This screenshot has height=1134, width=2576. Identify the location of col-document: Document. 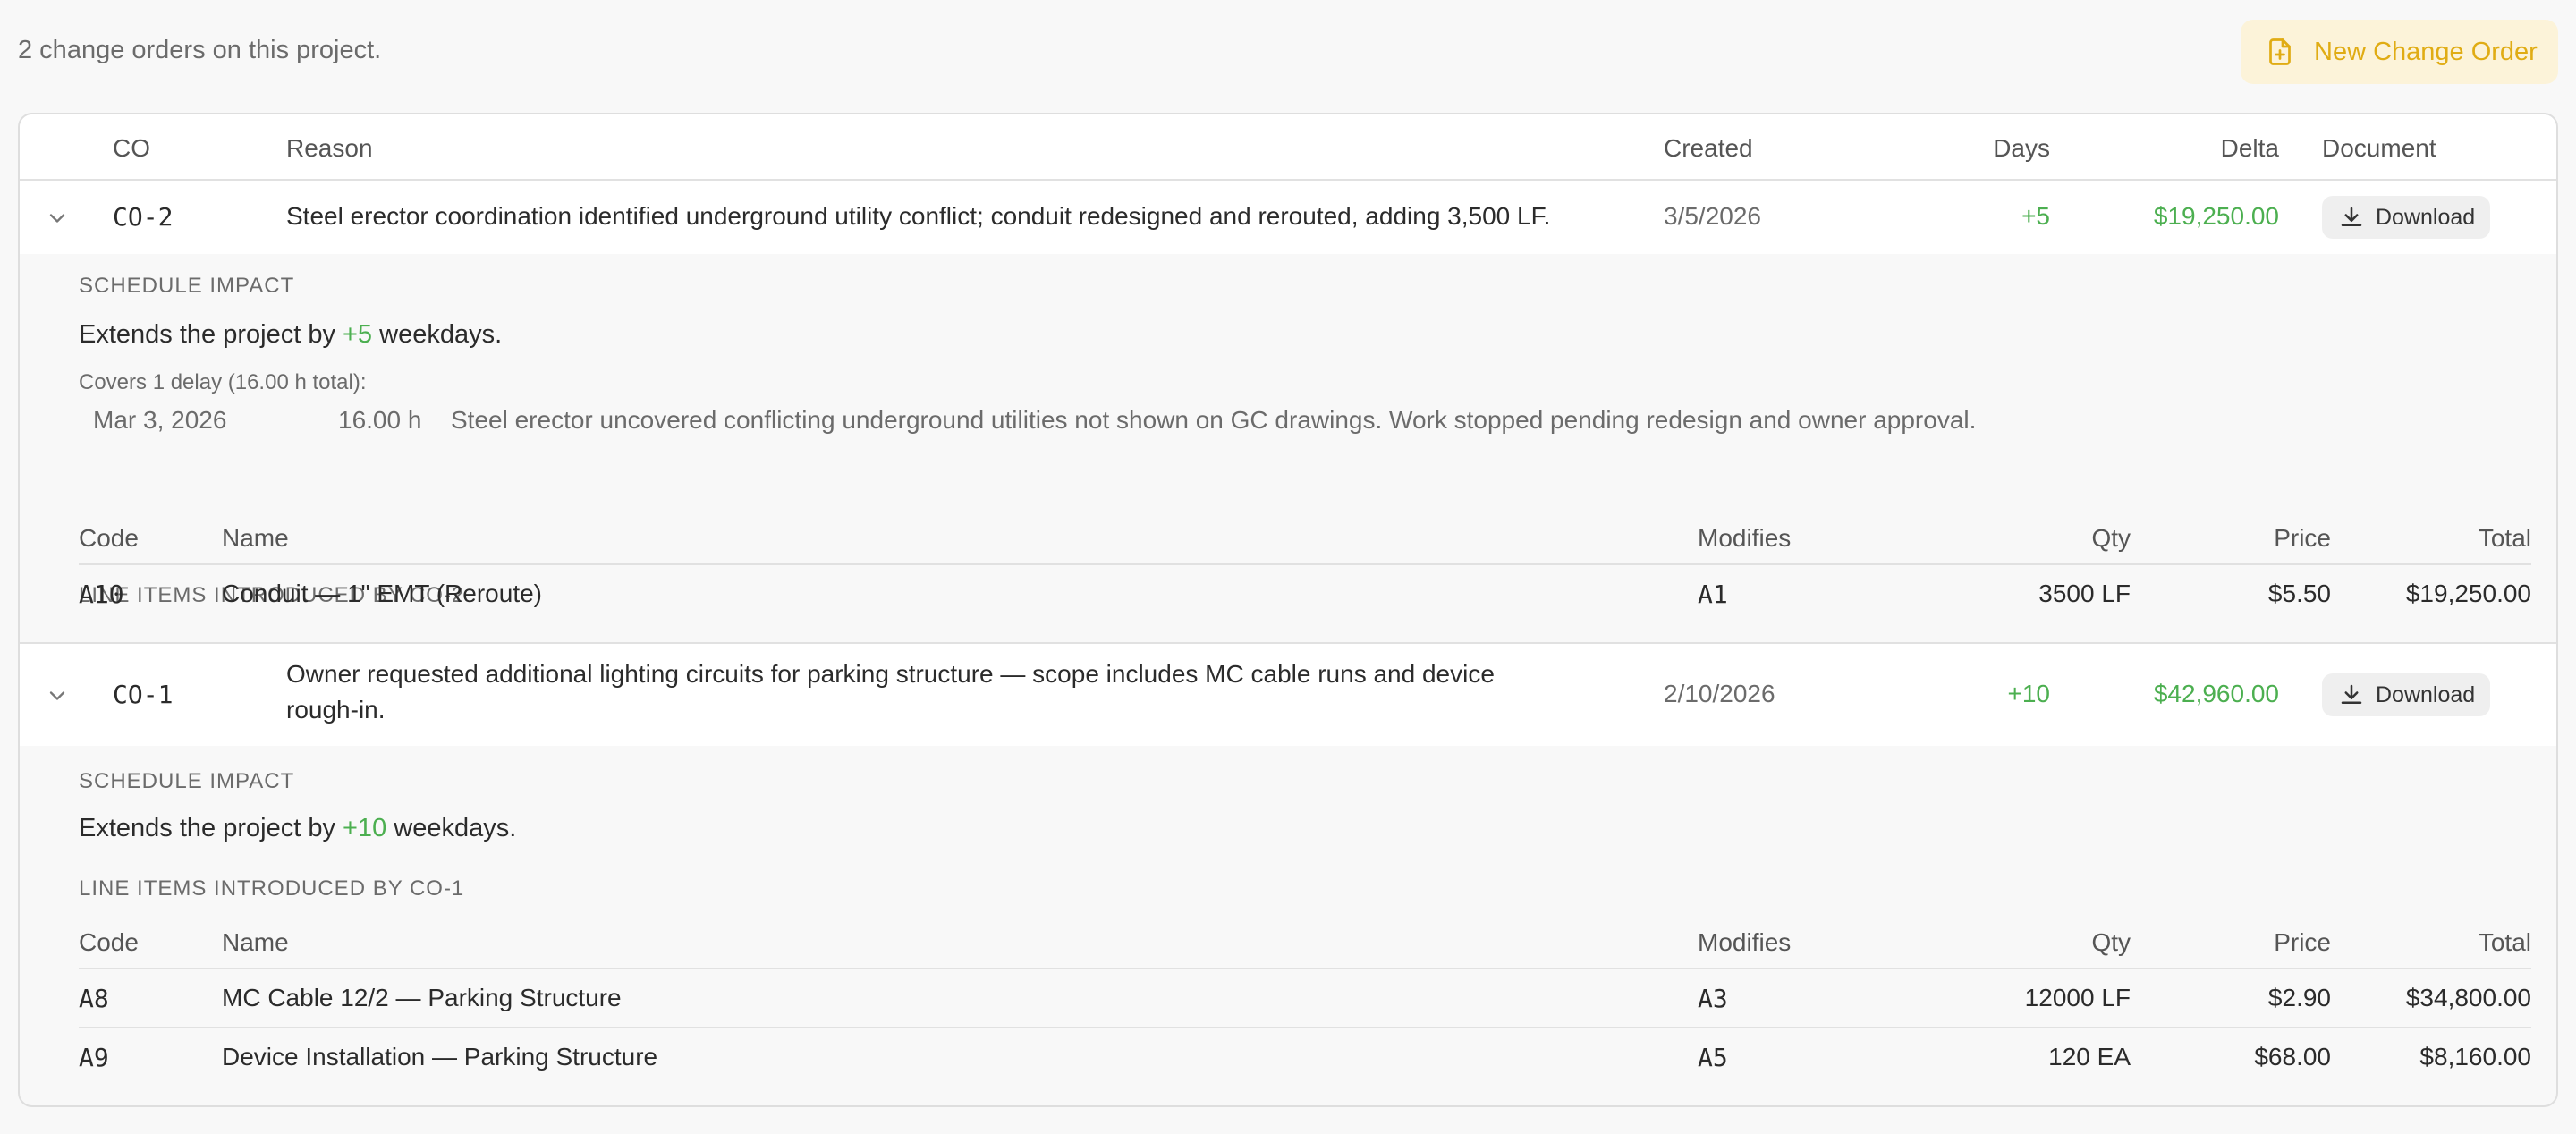
(2379, 149).